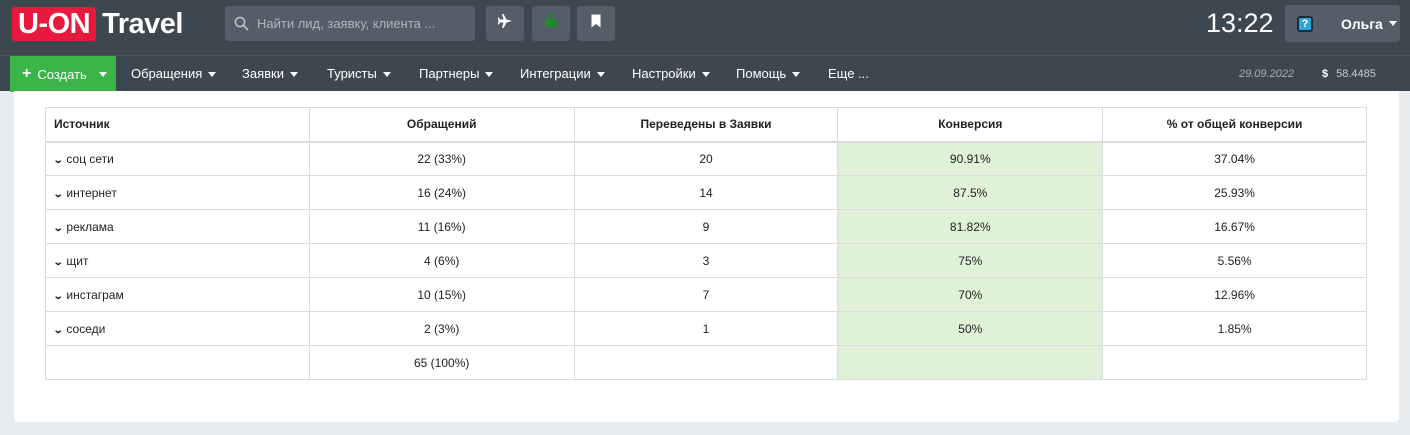  I want to click on tours-button, so click(551, 23).